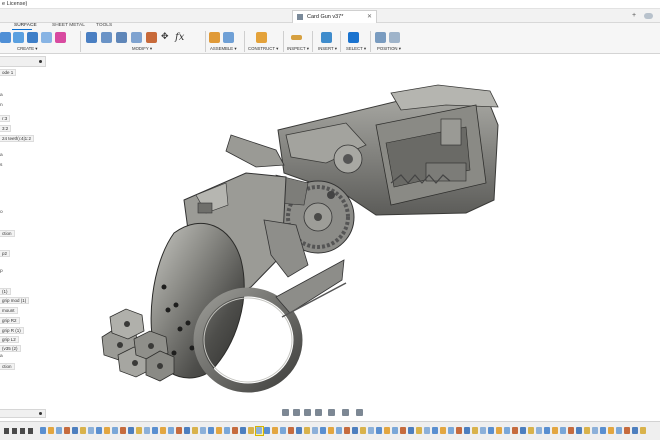 The height and width of the screenshot is (440, 660). I want to click on comments-options-icon, so click(40, 413).